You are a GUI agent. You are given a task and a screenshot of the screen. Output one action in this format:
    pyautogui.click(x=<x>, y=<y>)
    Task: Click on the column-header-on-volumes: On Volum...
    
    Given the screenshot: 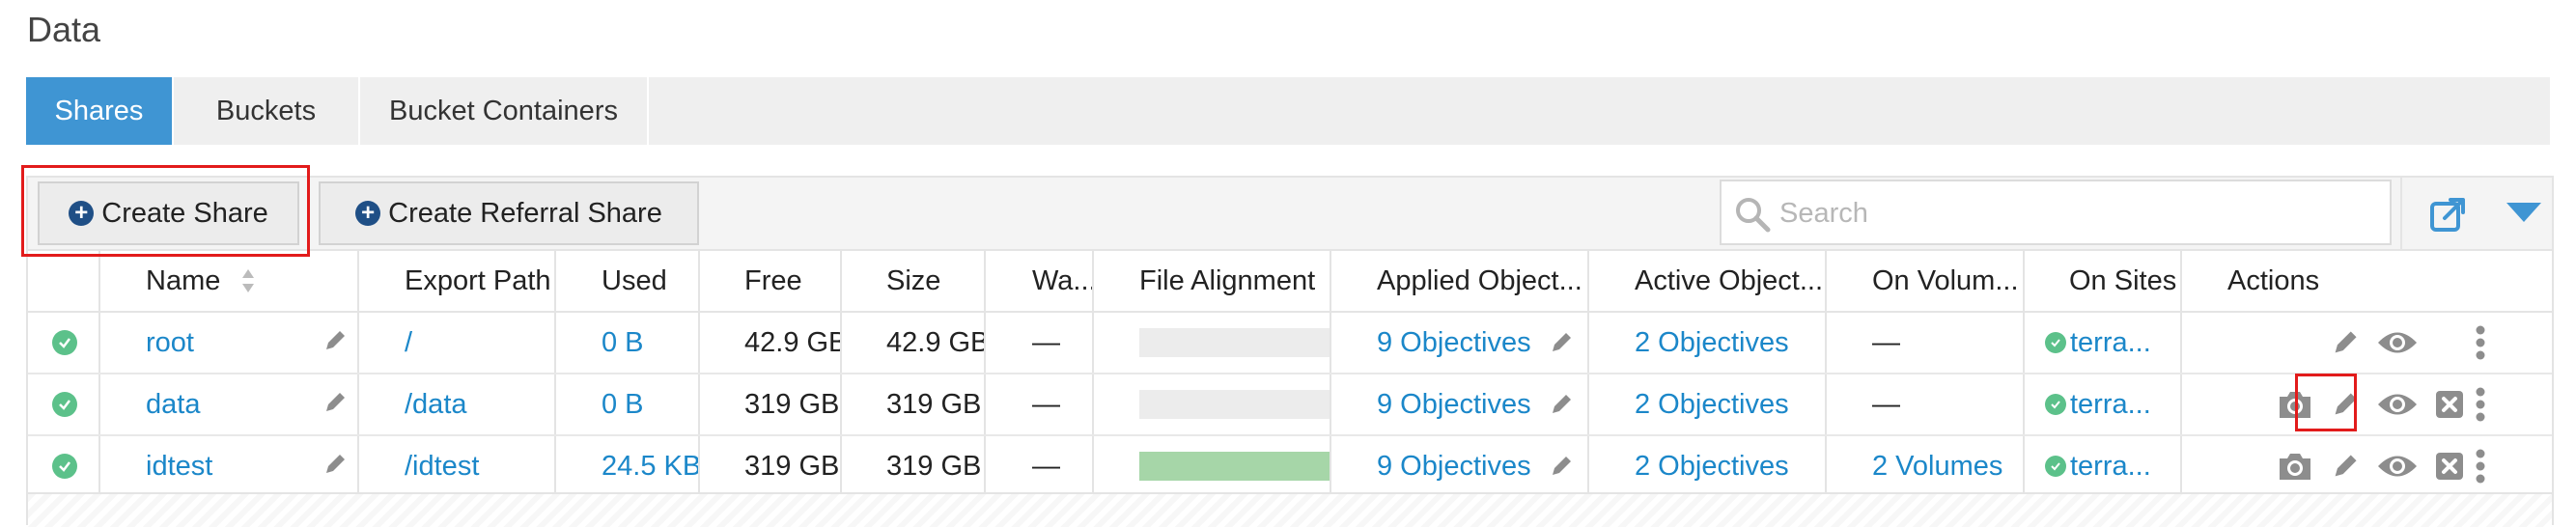 What is the action you would take?
    pyautogui.click(x=1926, y=281)
    